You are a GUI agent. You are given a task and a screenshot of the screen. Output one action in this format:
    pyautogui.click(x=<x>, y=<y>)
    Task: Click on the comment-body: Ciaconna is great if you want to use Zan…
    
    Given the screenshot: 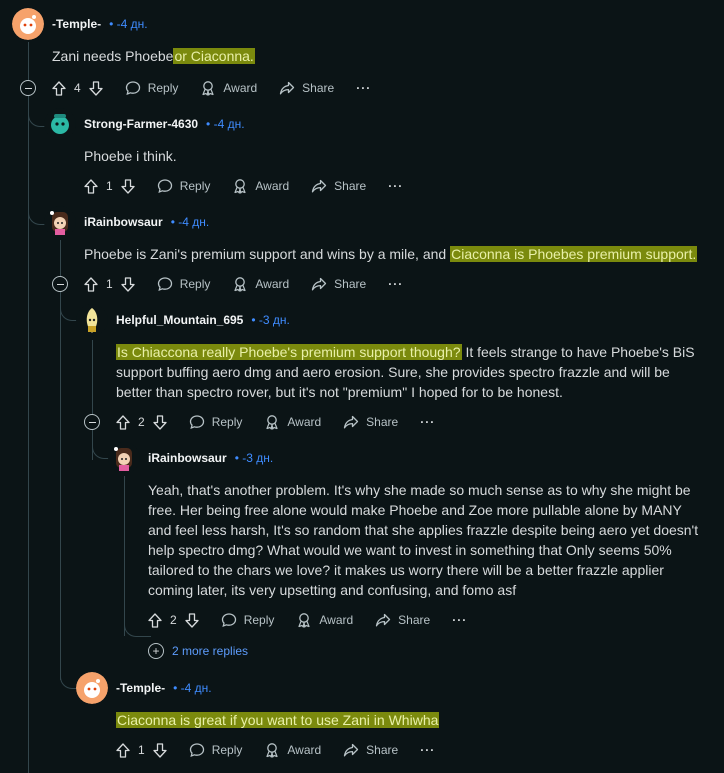 What is the action you would take?
    pyautogui.click(x=278, y=720)
    